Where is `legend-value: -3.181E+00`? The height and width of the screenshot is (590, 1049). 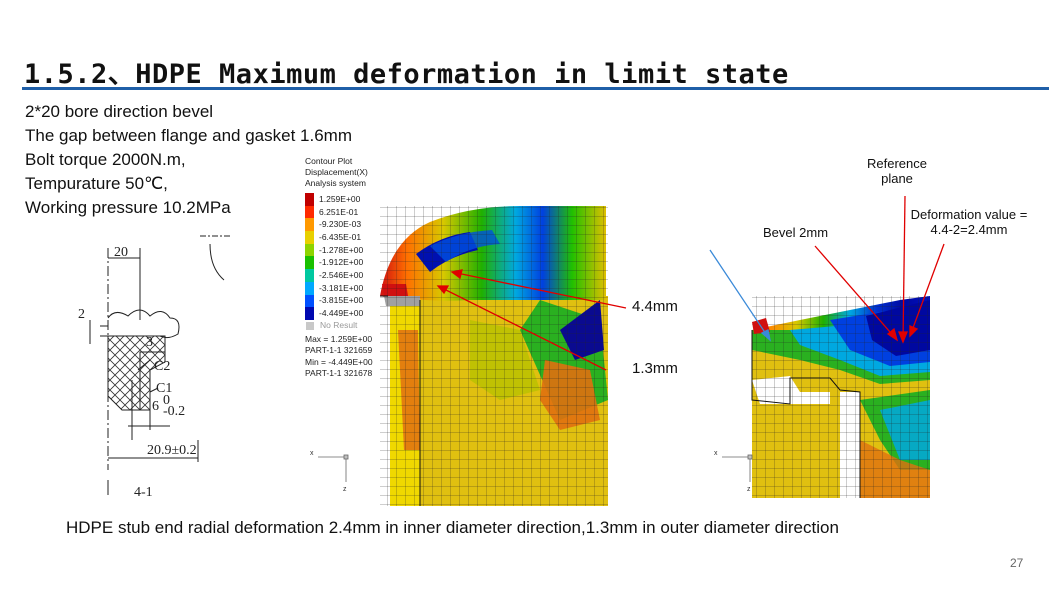 legend-value: -3.181E+00 is located at coordinates (341, 287).